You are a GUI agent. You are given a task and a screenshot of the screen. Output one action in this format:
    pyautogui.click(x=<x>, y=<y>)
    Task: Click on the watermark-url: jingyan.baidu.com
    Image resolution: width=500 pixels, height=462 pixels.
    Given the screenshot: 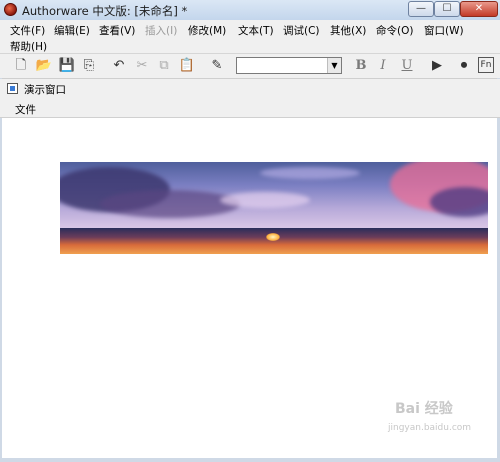 What is the action you would take?
    pyautogui.click(x=430, y=428)
    